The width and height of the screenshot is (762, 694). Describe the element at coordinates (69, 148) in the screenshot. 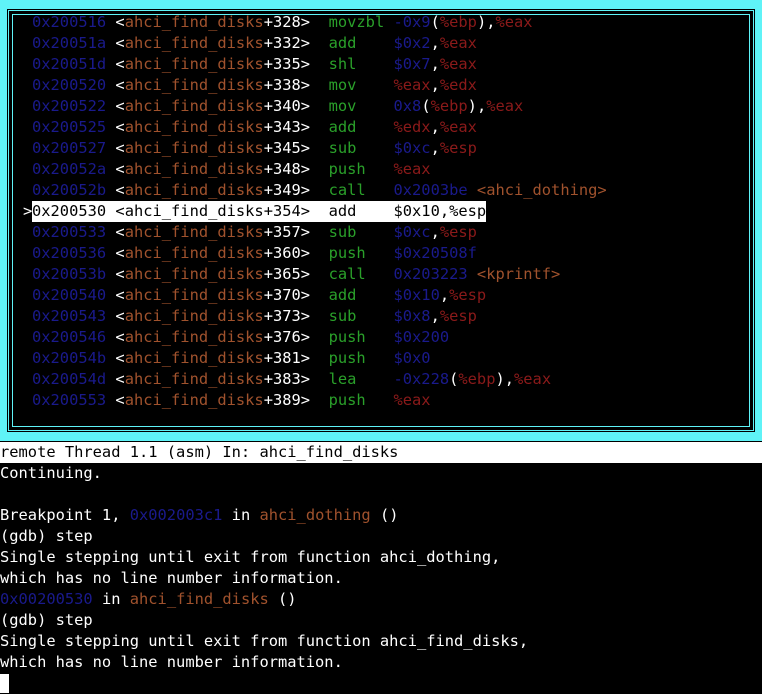

I see `instr-address: 0x200527` at that location.